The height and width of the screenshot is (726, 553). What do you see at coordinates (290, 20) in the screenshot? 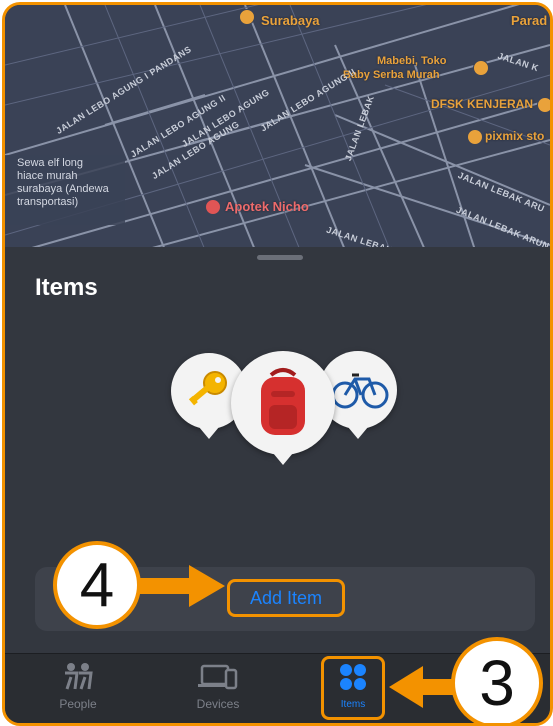
I see `map-label-surabaya: Surabaya` at bounding box center [290, 20].